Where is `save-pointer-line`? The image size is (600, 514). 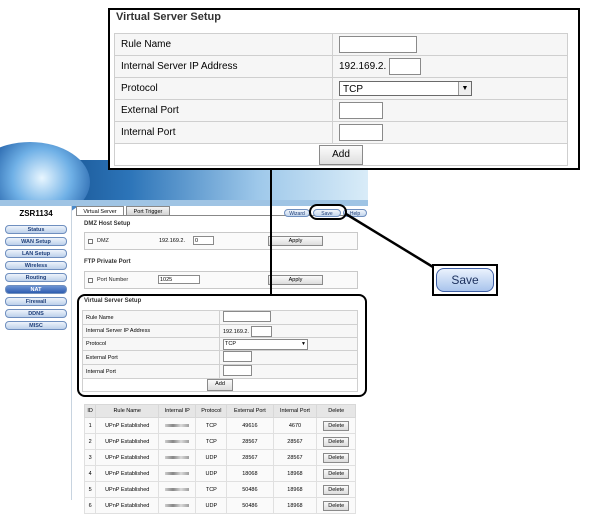
save-pointer-line is located at coordinates (389, 240).